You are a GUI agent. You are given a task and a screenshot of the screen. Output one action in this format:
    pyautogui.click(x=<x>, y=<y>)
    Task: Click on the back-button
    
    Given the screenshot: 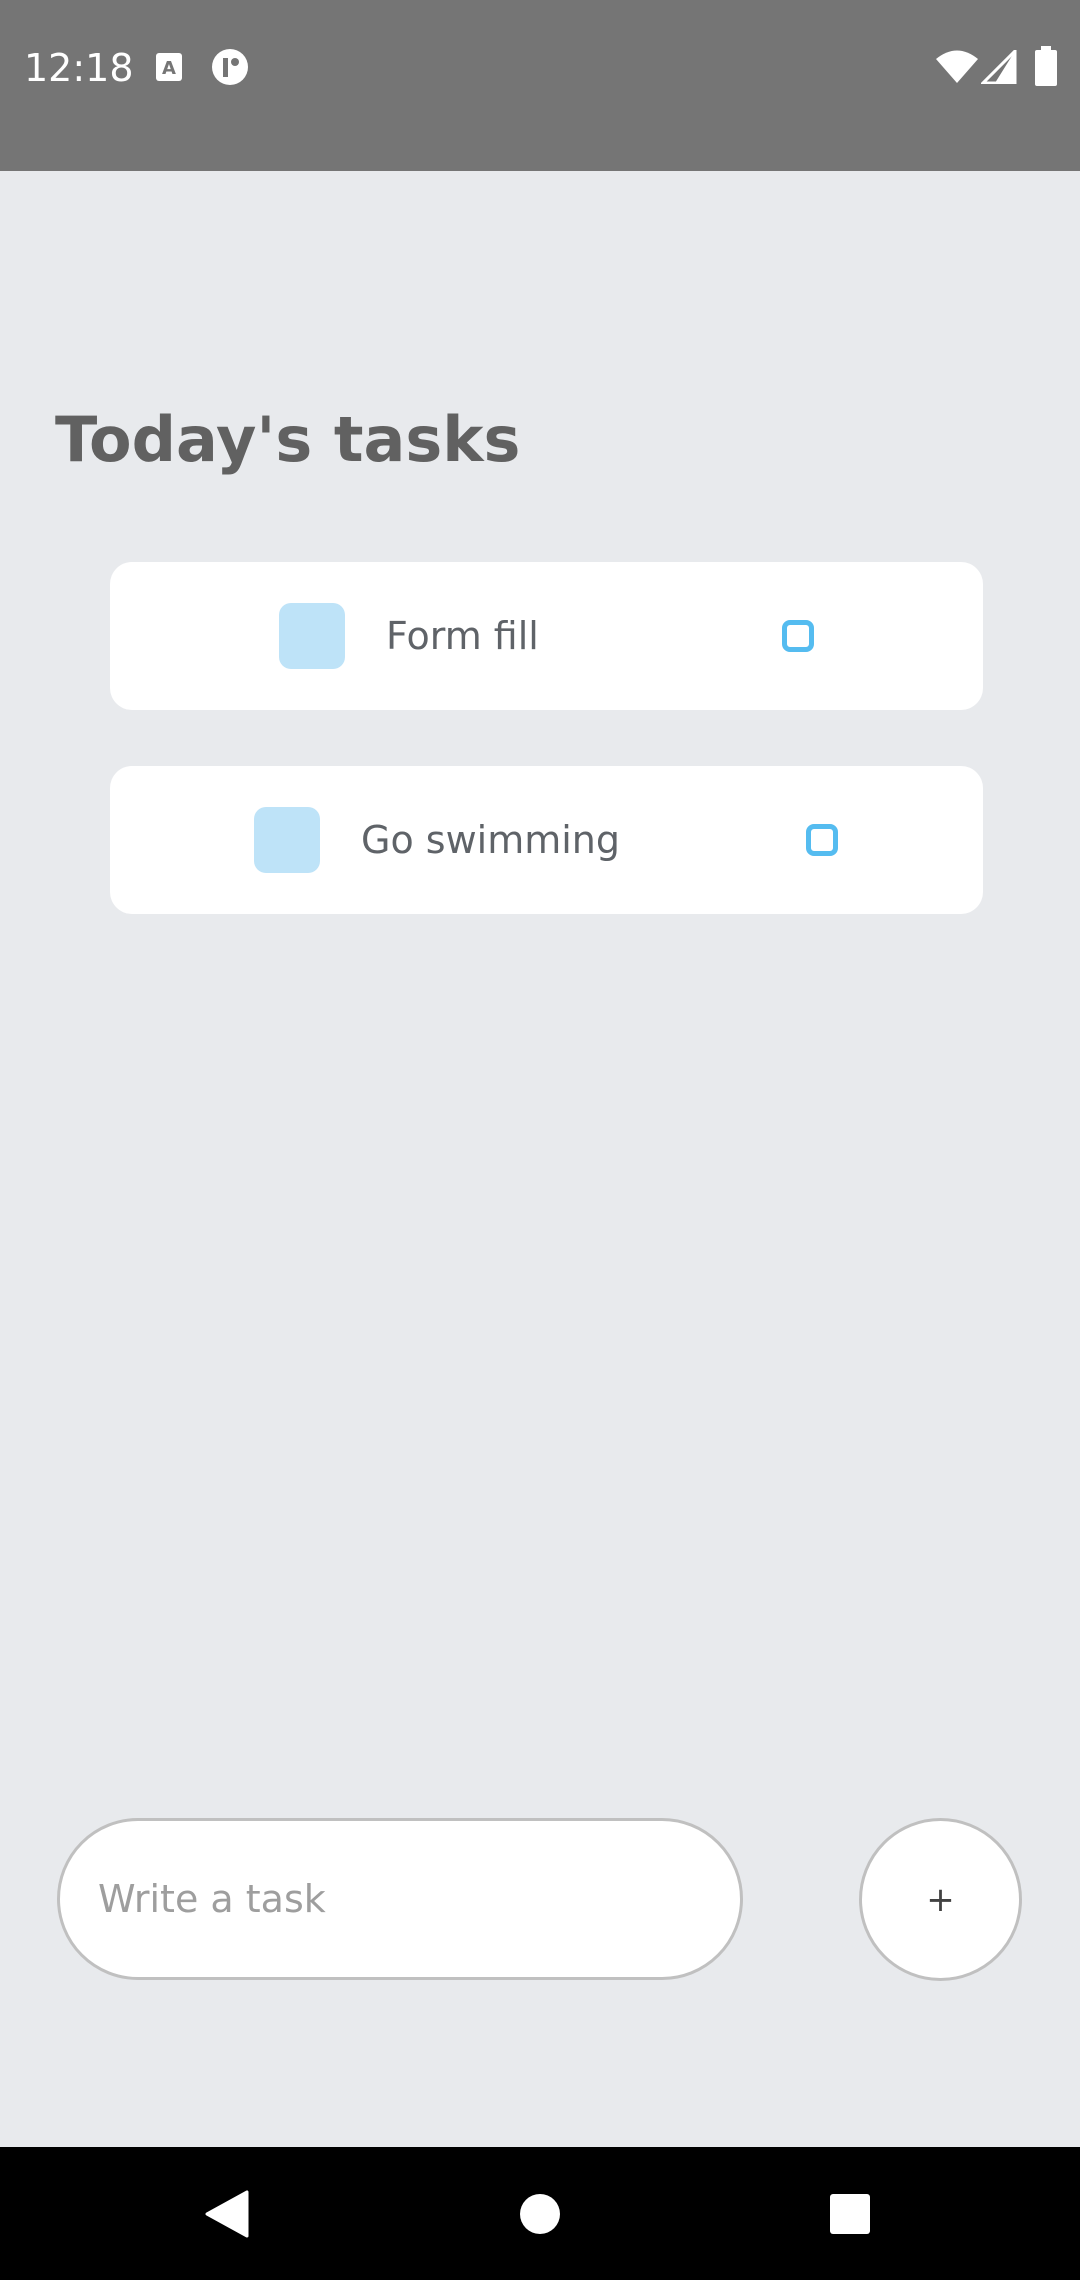 What is the action you would take?
    pyautogui.click(x=227, y=2213)
    